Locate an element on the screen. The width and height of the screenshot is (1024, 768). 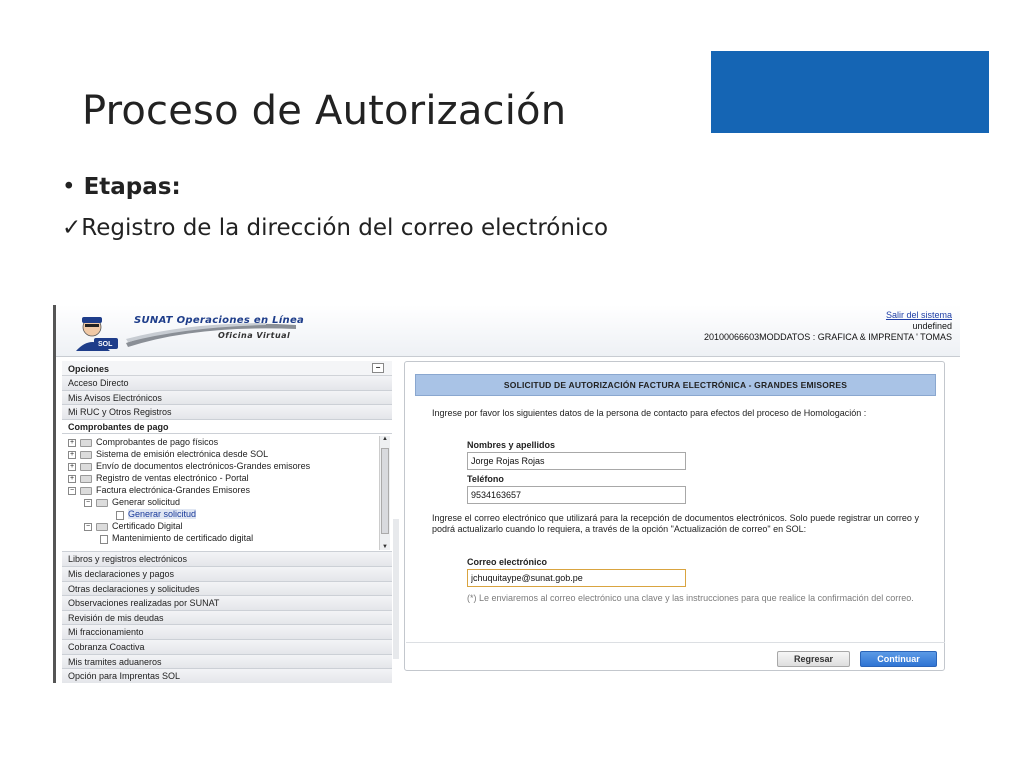
tree-item-label: Factura electrónica-Grandes Emisores is located at coordinates (173, 490).